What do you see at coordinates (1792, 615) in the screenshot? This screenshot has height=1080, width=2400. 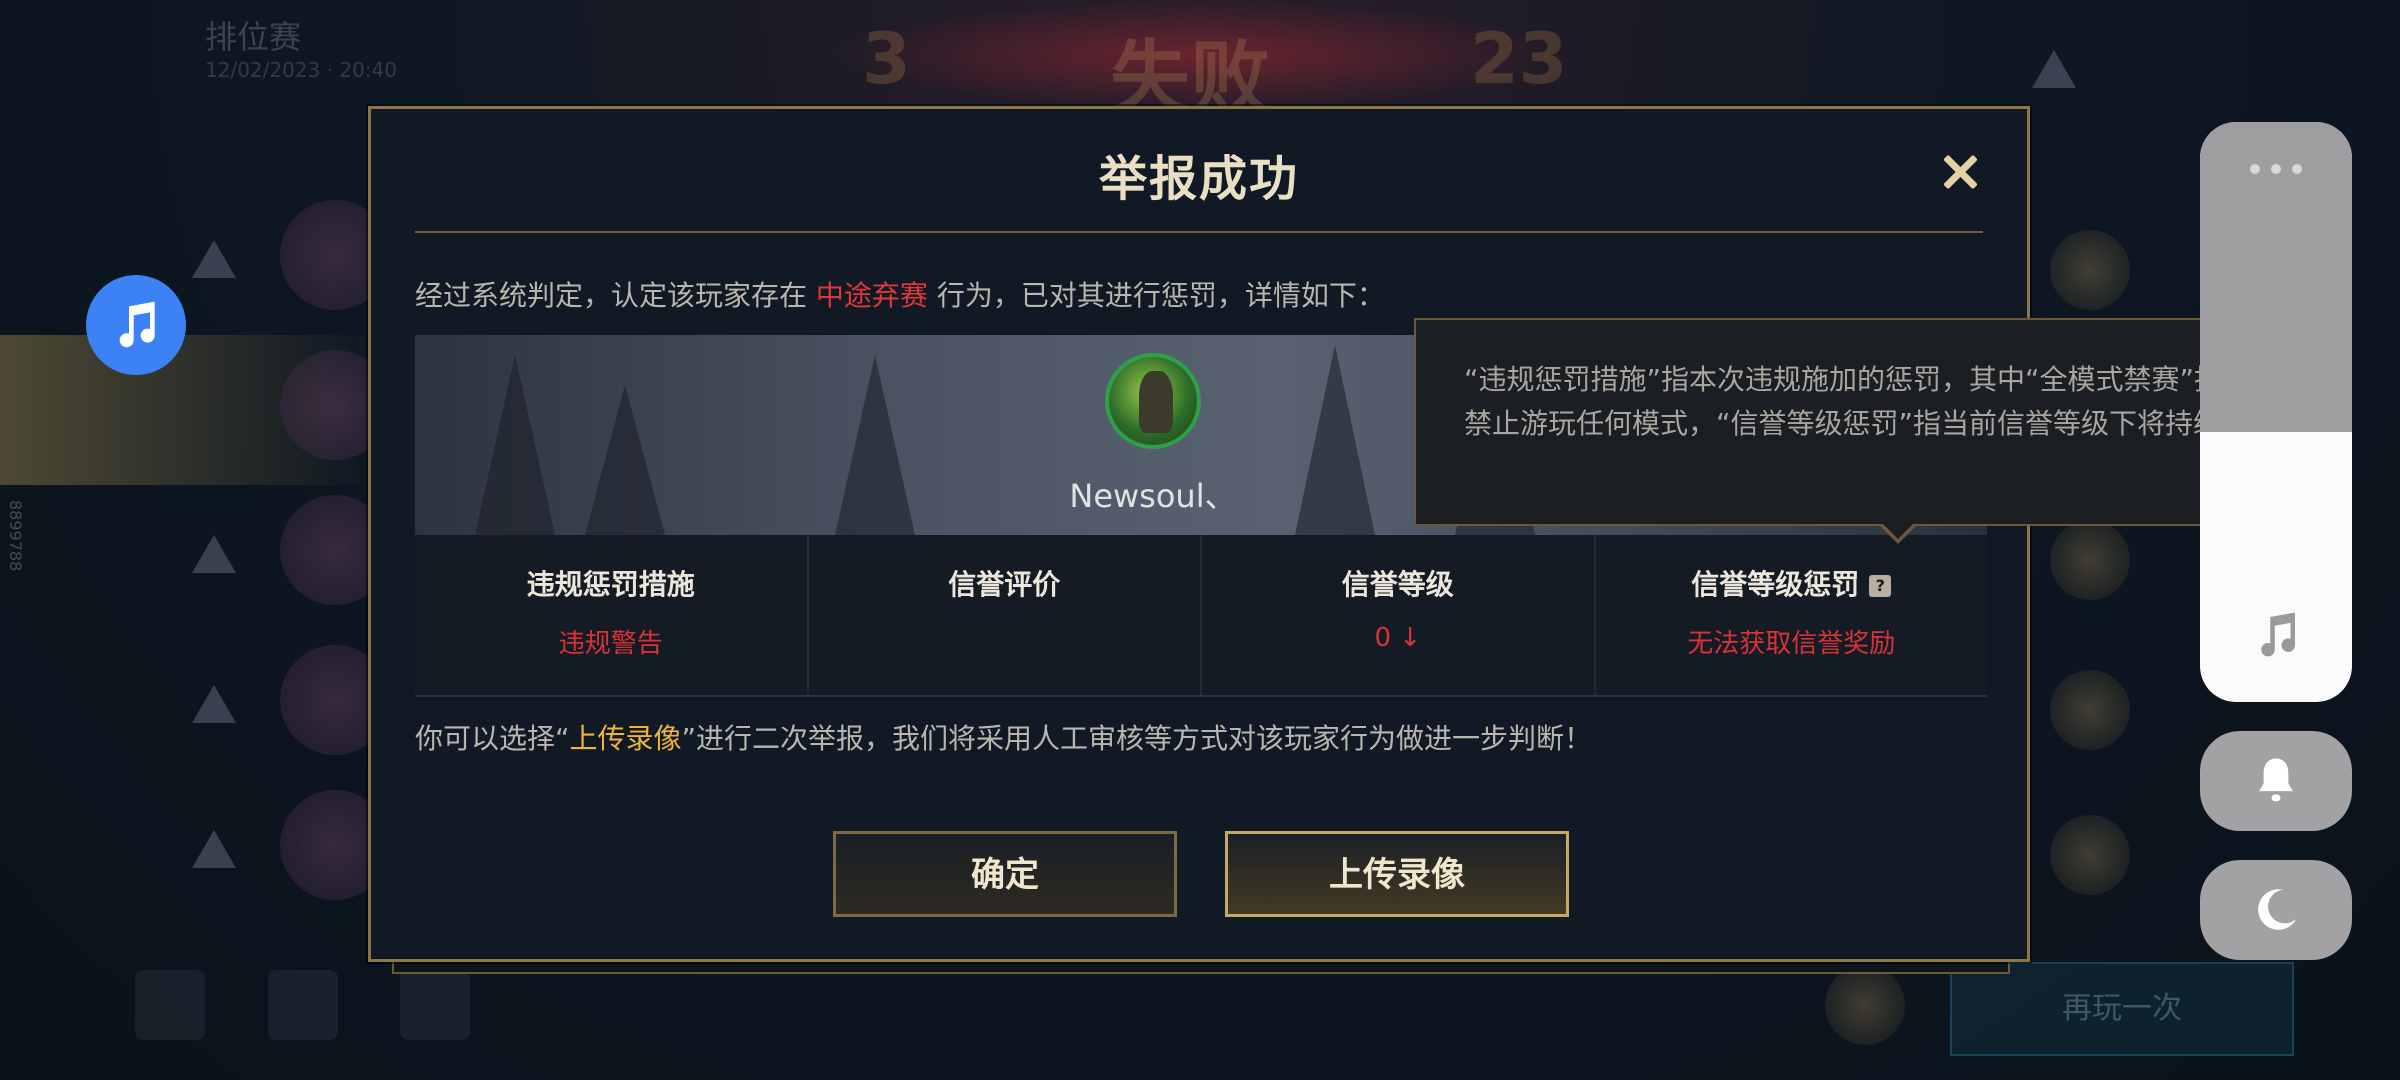 I see `stat-credit-penalty: 信誉等级惩罚? 无法获取信誉奖励` at bounding box center [1792, 615].